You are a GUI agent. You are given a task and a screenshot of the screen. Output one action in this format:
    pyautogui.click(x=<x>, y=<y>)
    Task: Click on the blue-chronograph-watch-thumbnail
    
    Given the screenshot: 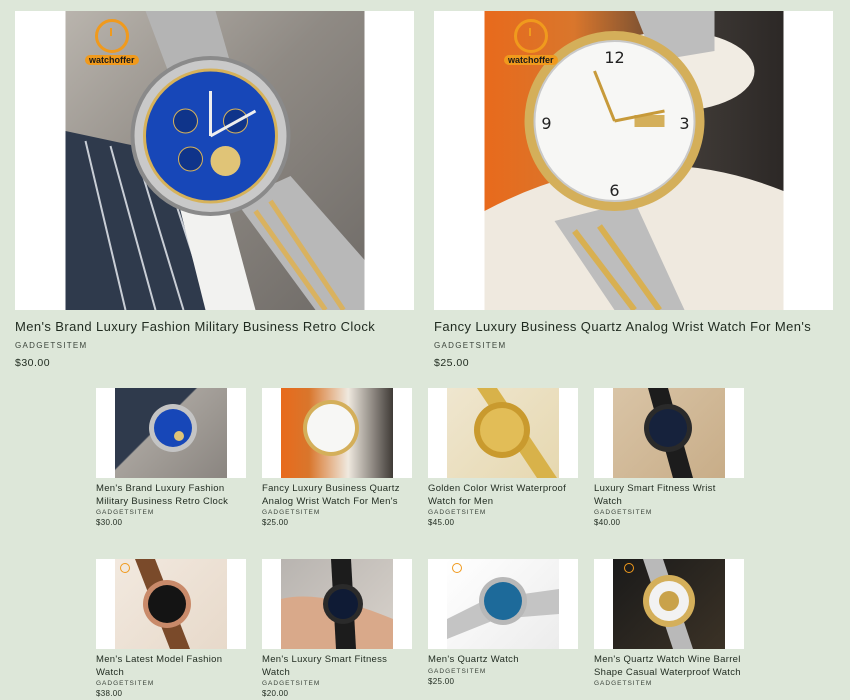 What is the action you would take?
    pyautogui.click(x=171, y=433)
    